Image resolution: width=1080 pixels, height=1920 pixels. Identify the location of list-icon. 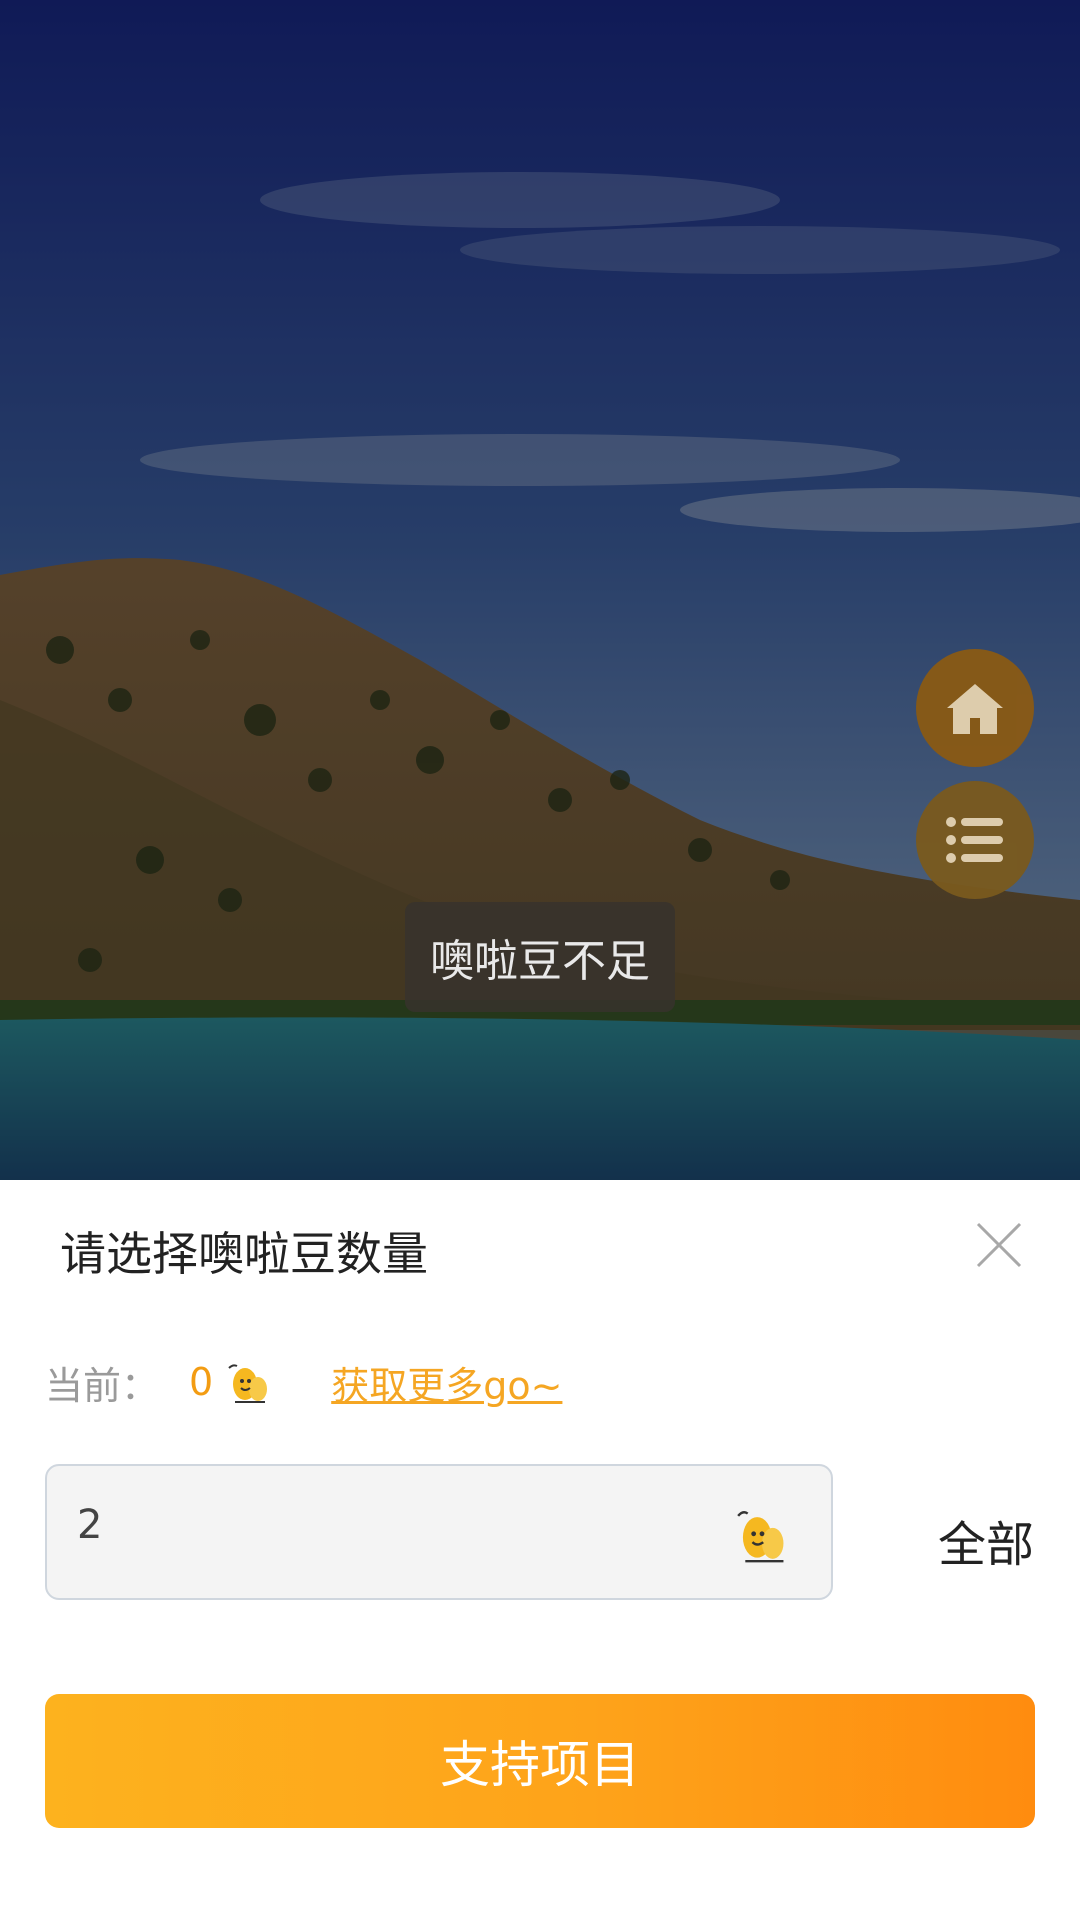
(974, 840).